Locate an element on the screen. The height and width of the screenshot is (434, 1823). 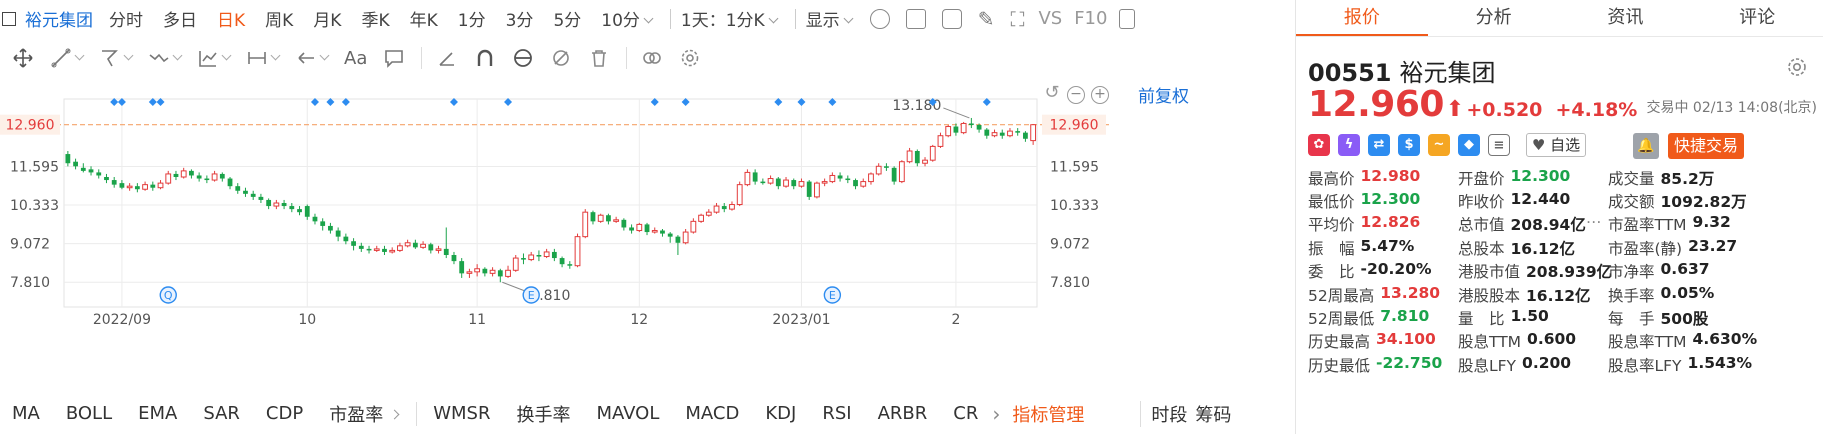
line-tool-icon is located at coordinates (66, 58).